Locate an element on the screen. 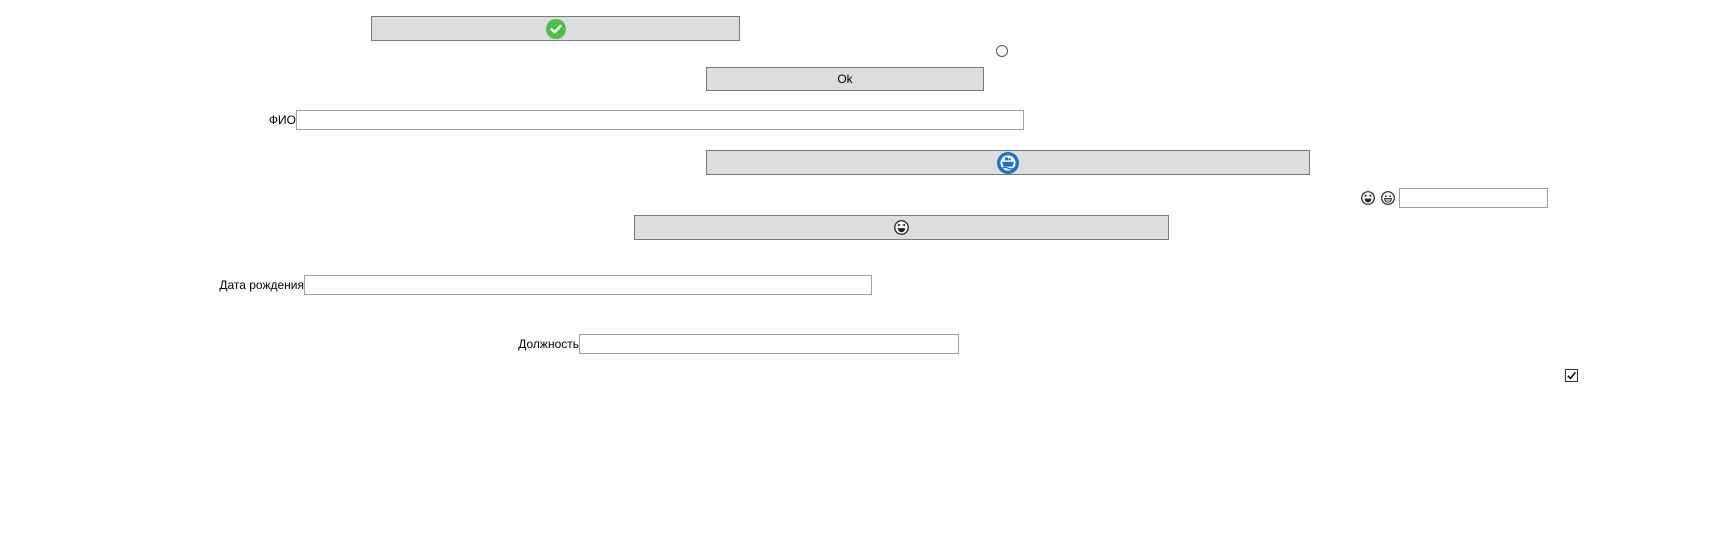  laughing-face-icon is located at coordinates (1368, 198).